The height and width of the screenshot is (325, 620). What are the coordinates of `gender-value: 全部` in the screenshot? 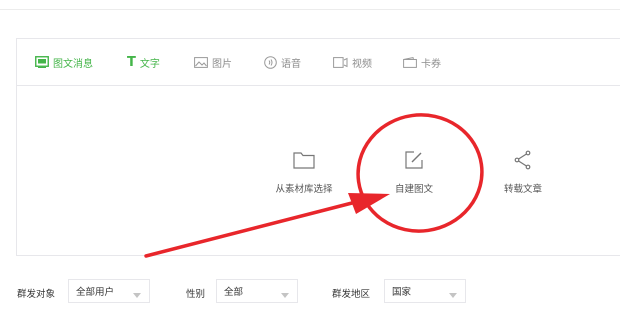 It's located at (234, 292).